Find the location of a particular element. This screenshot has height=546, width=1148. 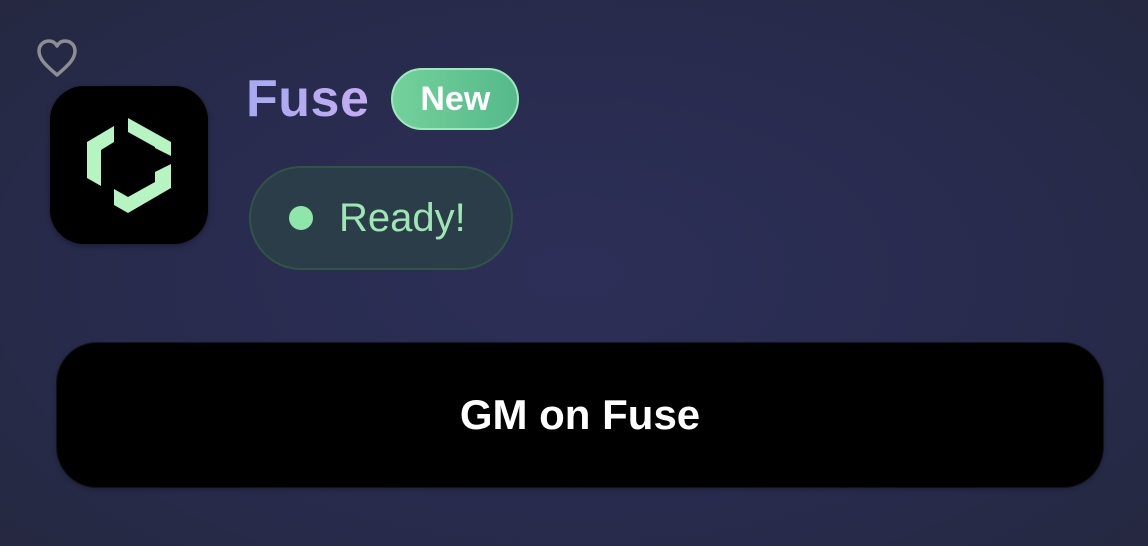

fuse-logo-icon is located at coordinates (129, 165).